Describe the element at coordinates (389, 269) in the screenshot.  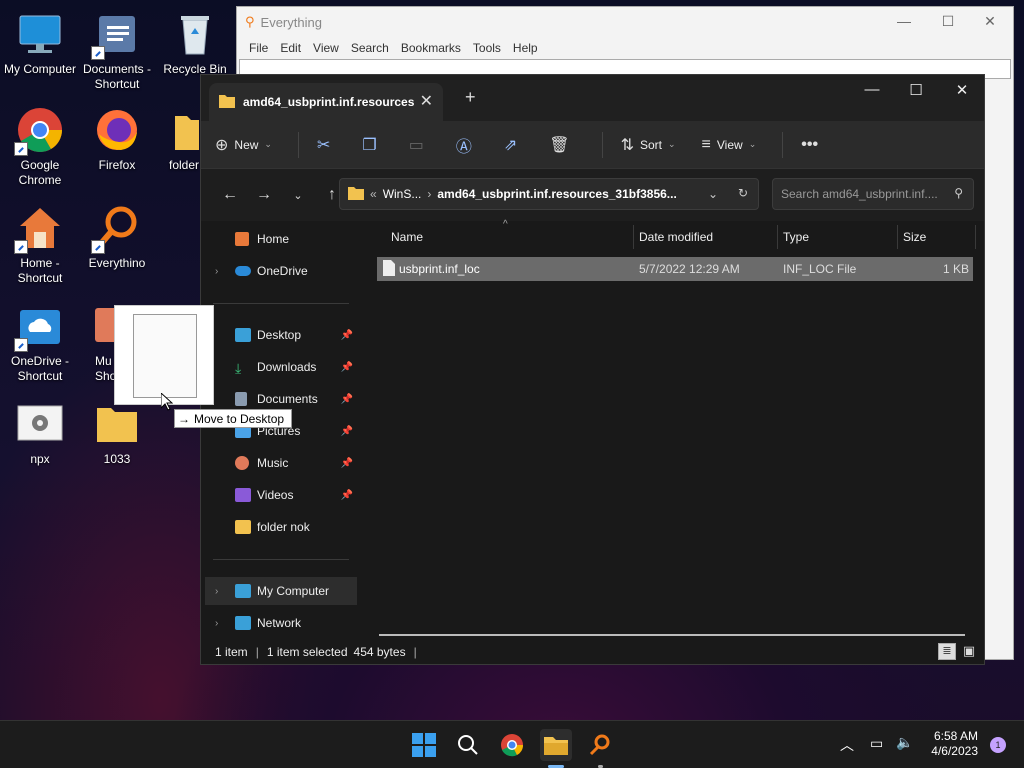
I see `file-icon` at that location.